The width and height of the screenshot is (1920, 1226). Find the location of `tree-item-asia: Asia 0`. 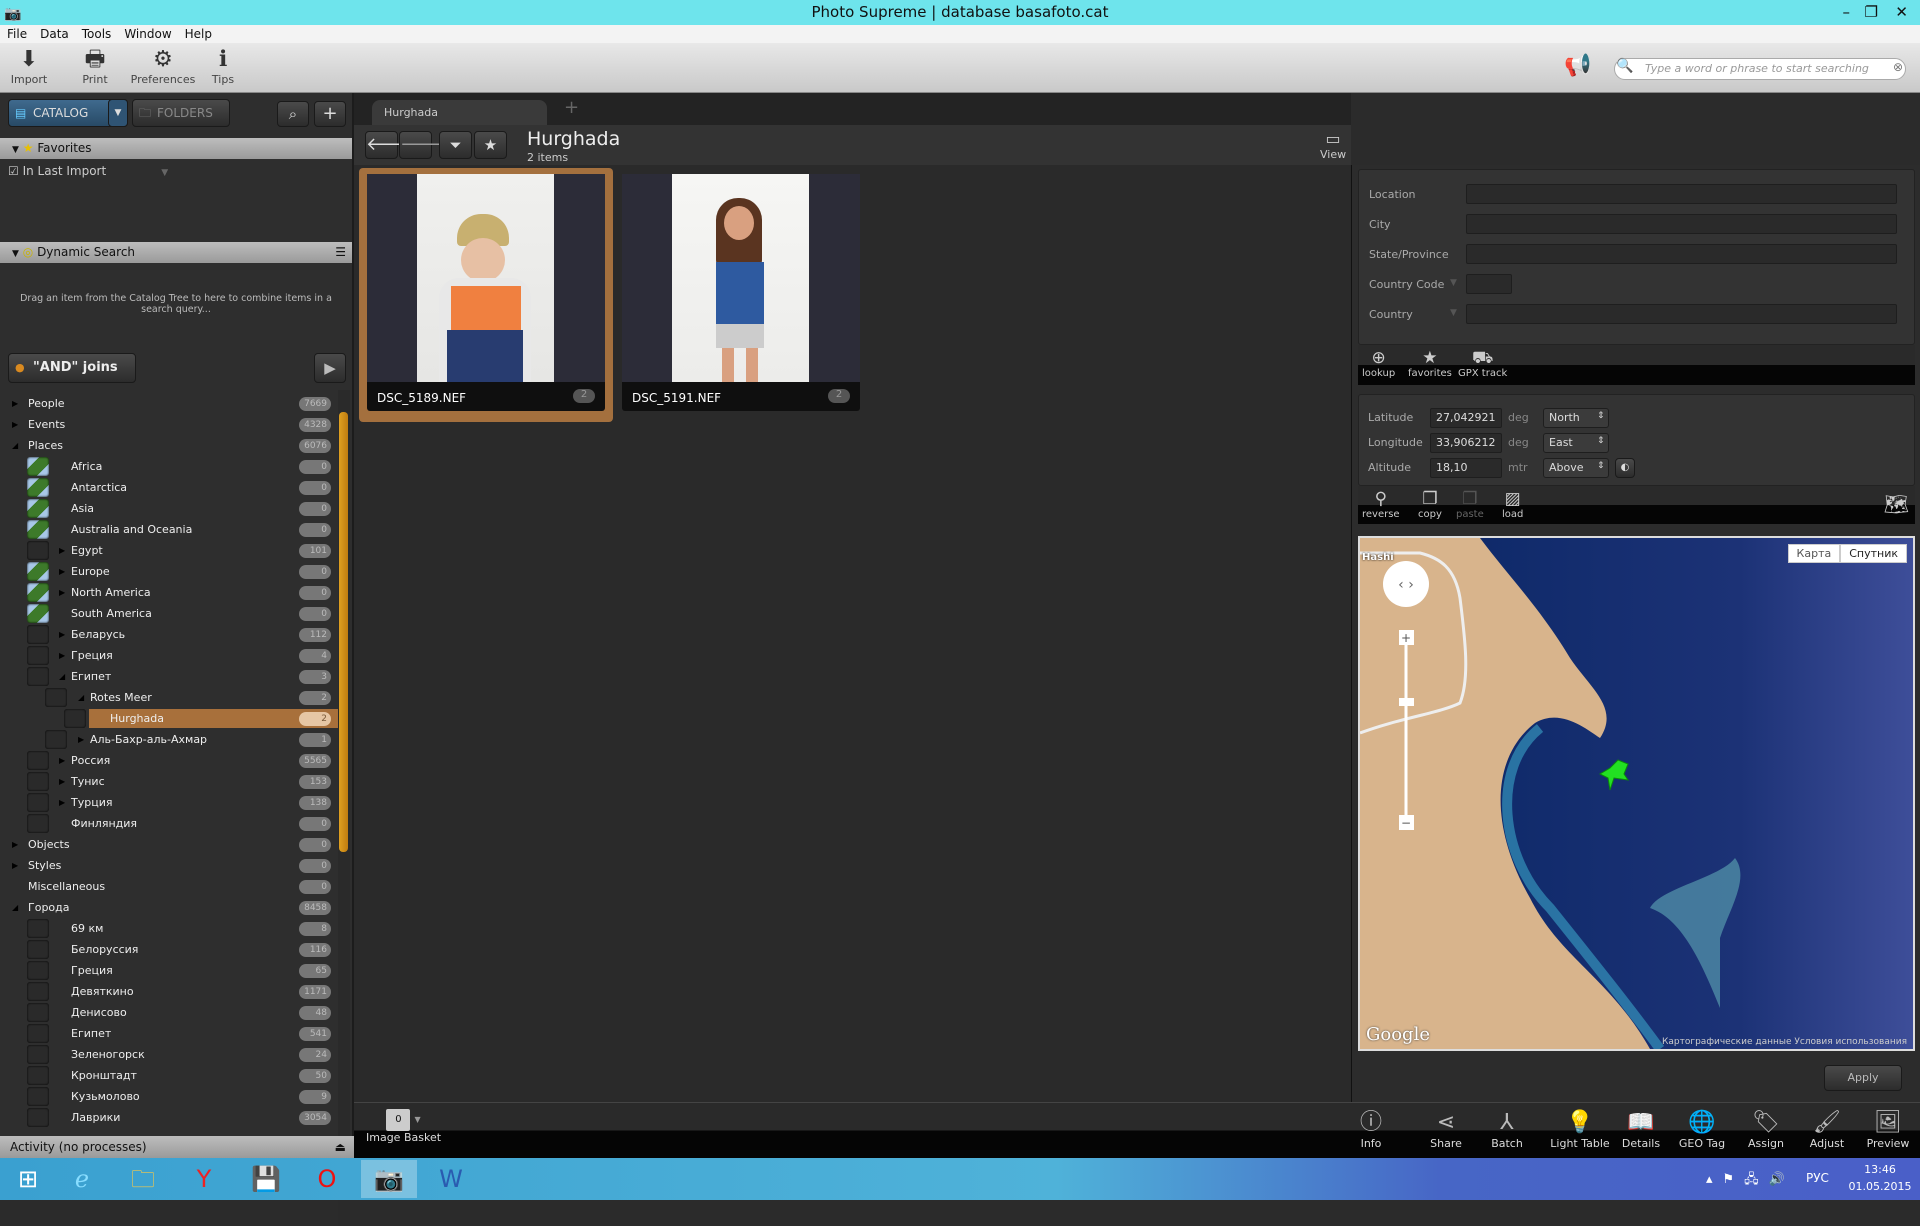

tree-item-asia: Asia 0 is located at coordinates (170, 508).